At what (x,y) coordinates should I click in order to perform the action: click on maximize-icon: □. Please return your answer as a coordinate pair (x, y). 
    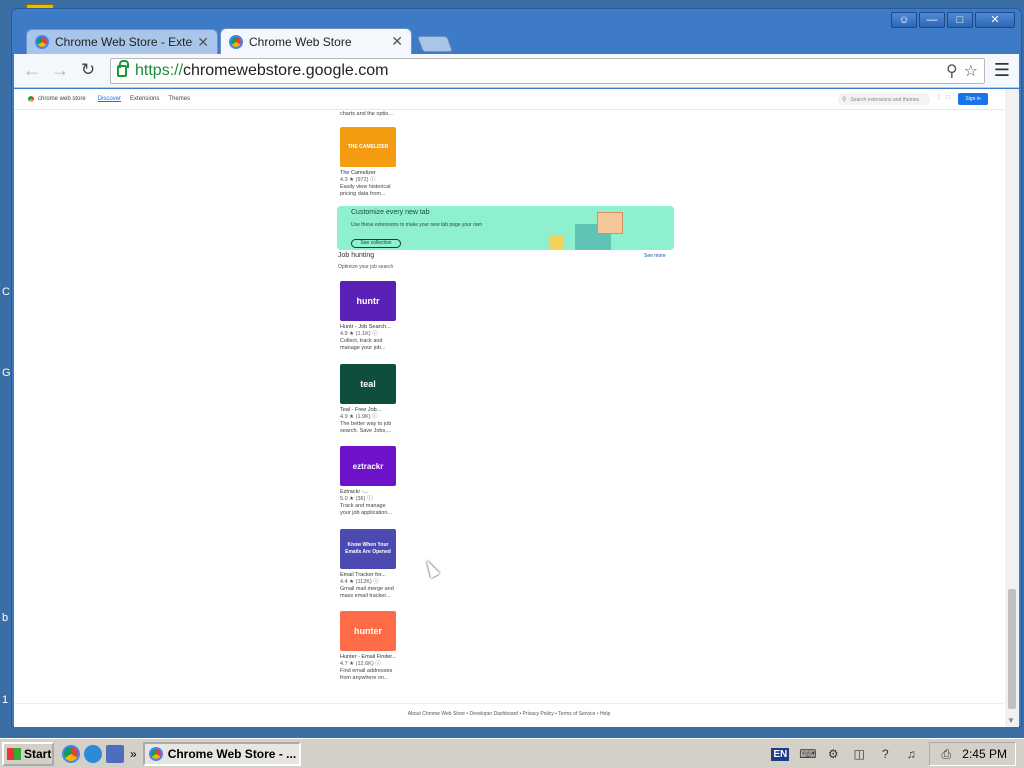
    Looking at the image, I should click on (960, 20).